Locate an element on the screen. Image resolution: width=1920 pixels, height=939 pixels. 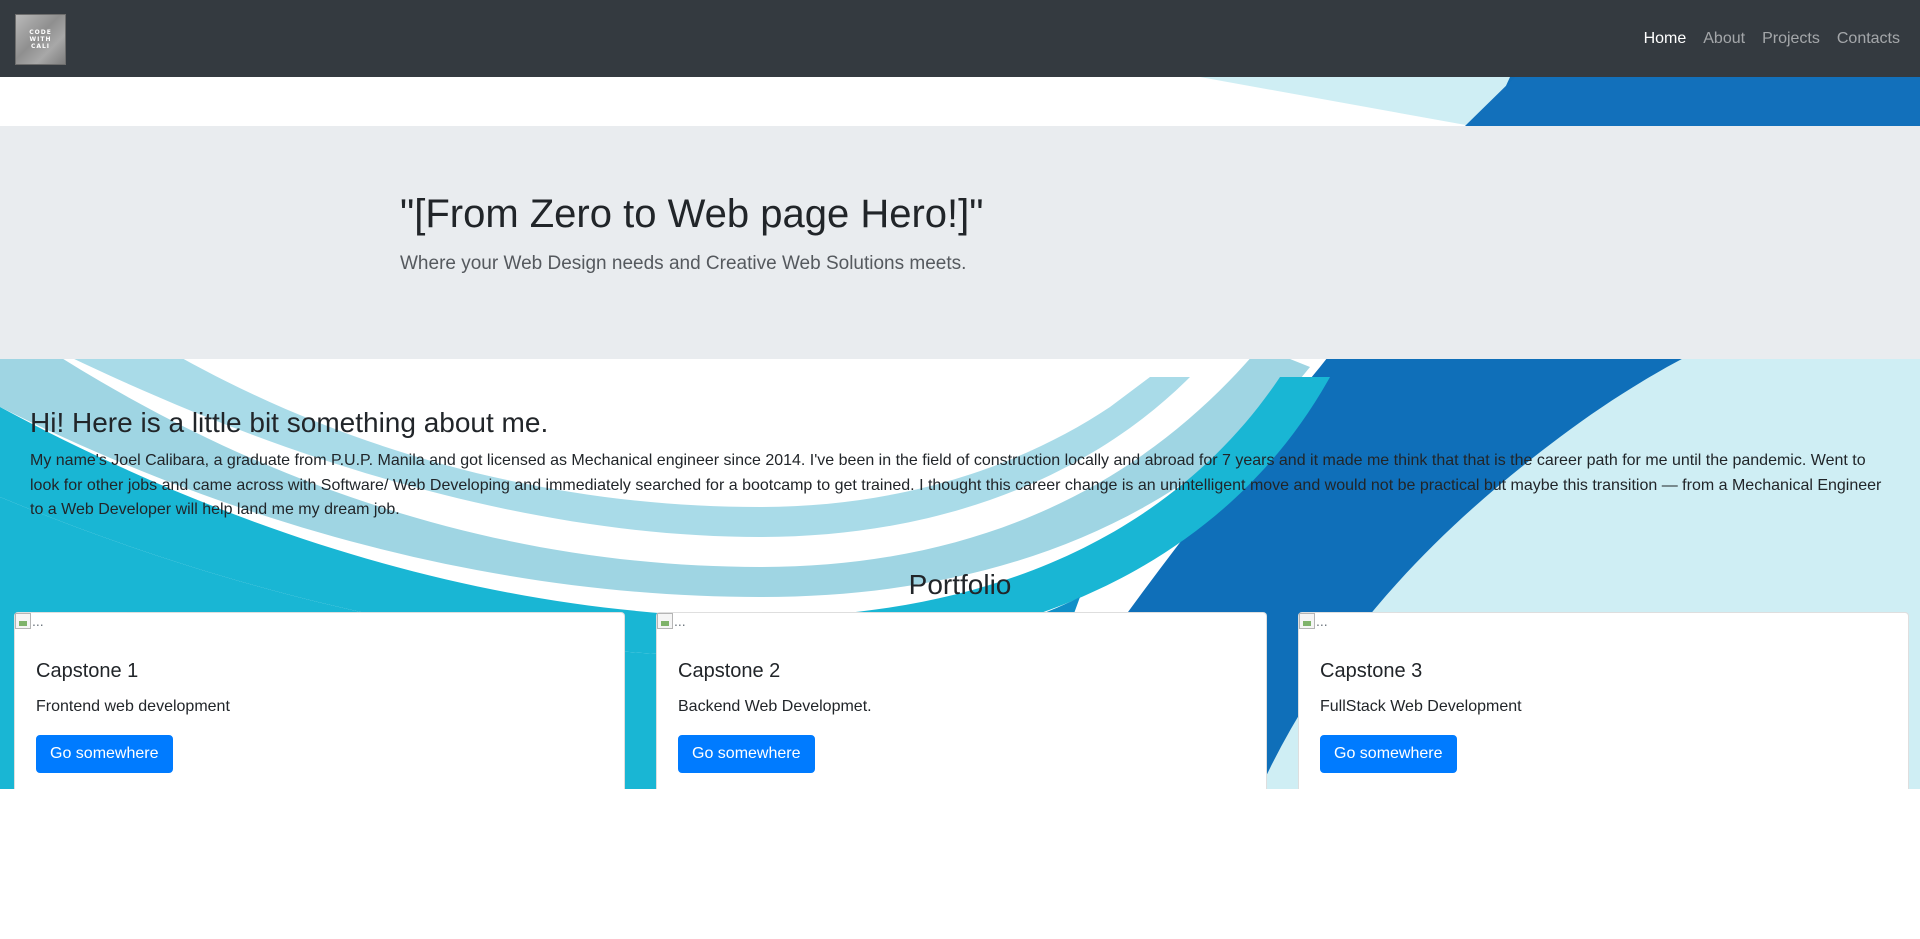
card-text: Backend Web Developmet. is located at coordinates (775, 706).